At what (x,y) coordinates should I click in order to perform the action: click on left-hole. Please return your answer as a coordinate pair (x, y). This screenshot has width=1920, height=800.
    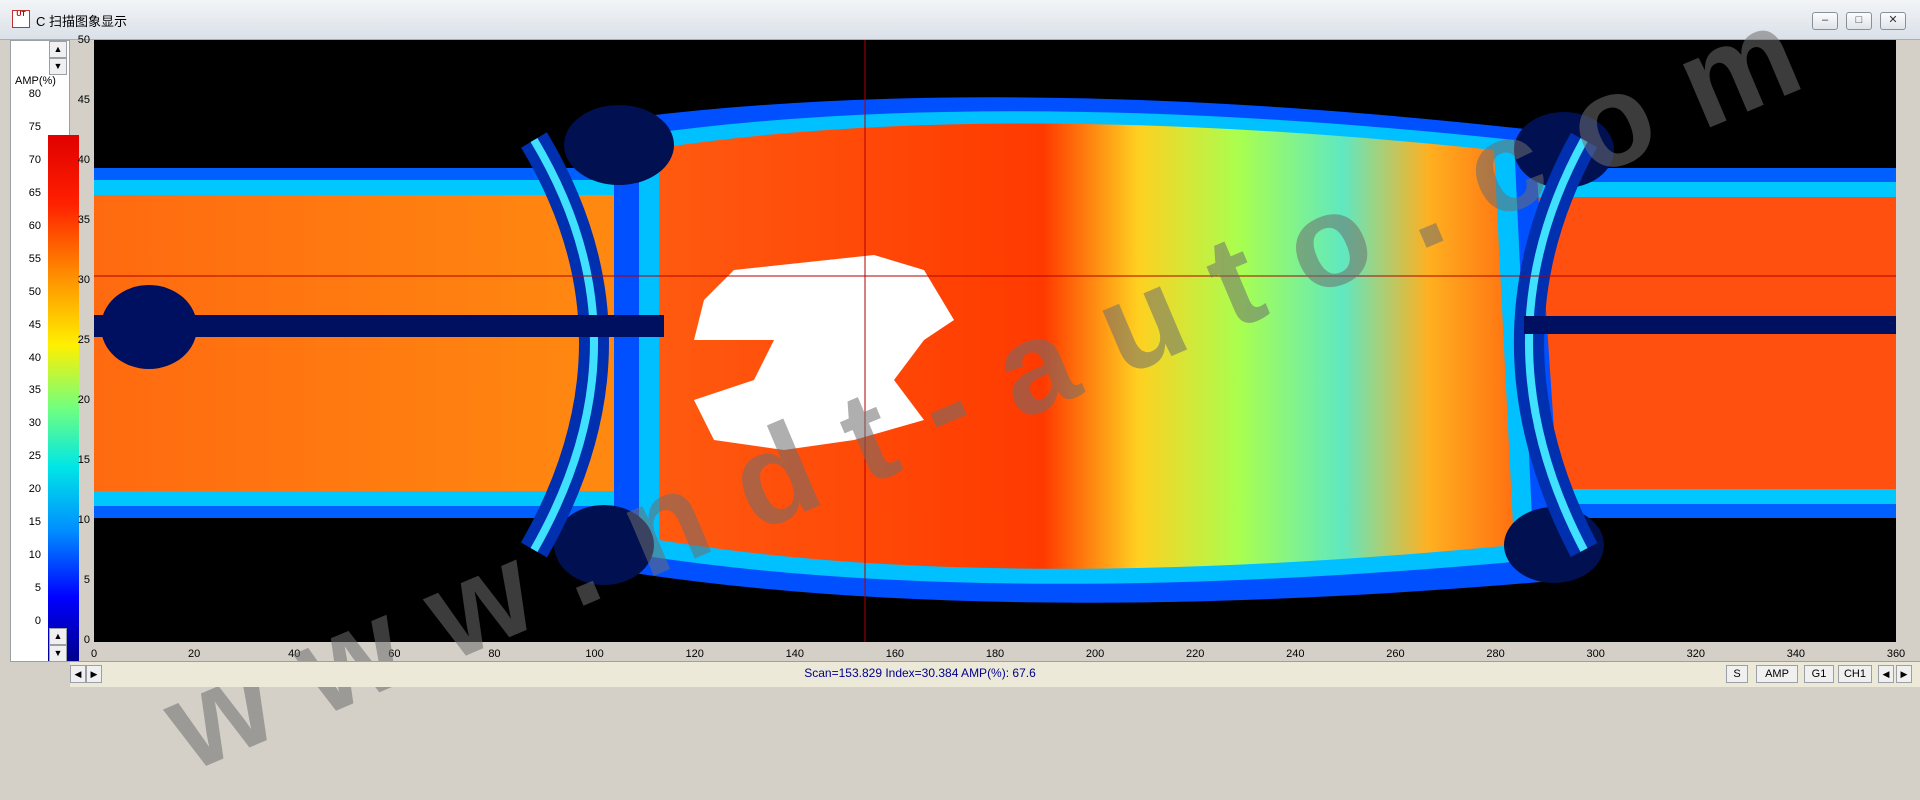
    Looking at the image, I should click on (149, 327).